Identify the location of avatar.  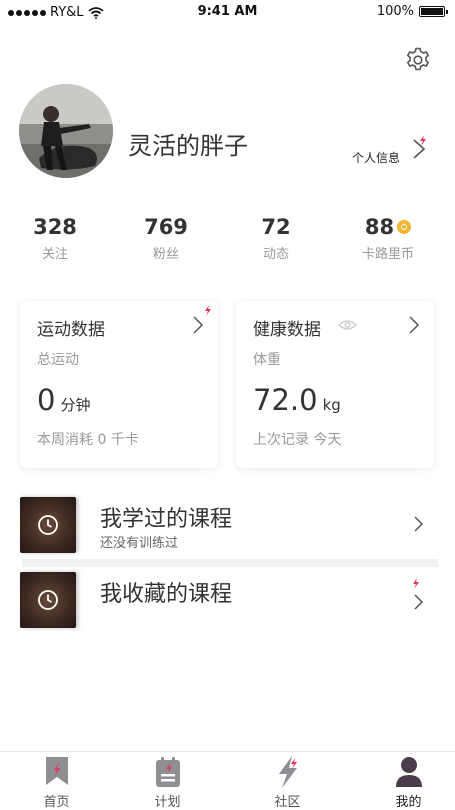
(66, 131).